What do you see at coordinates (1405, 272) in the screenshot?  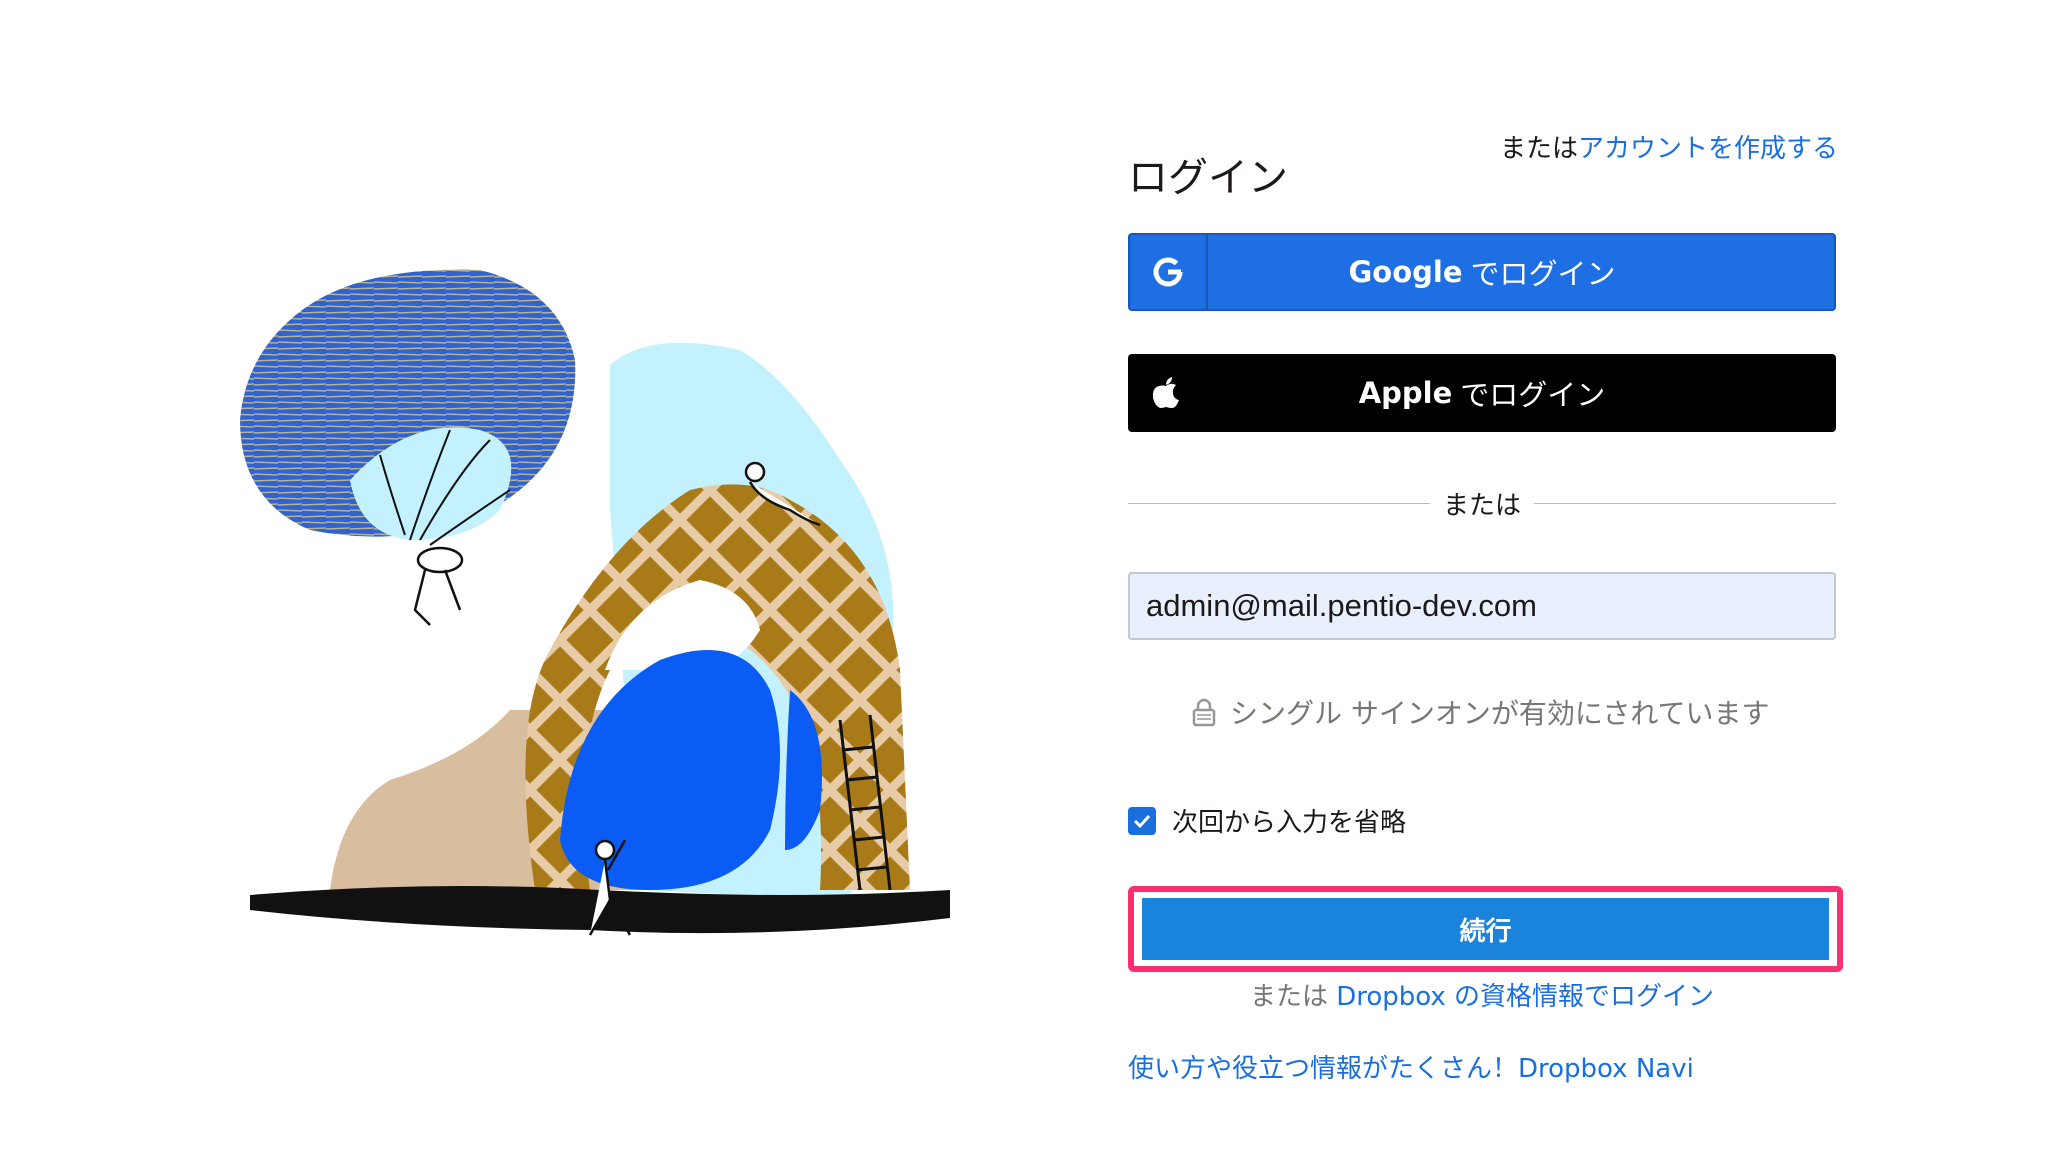 I see `google-brand-label: Google` at bounding box center [1405, 272].